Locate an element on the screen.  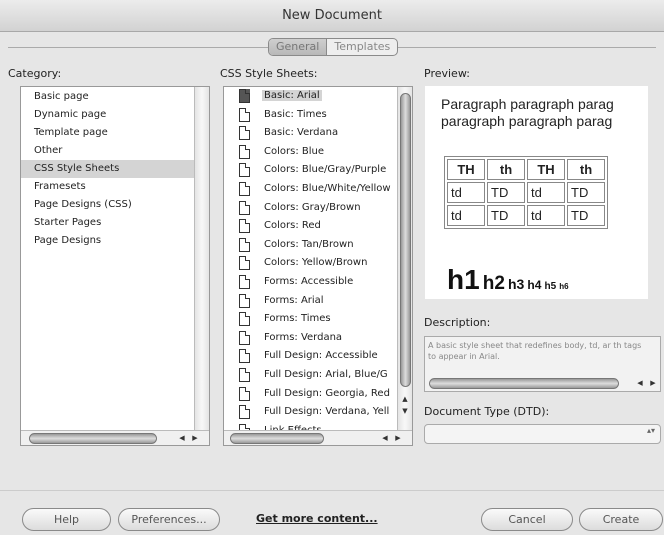
css-sheet-item: Basic: Arial is located at coordinates (310, 96).